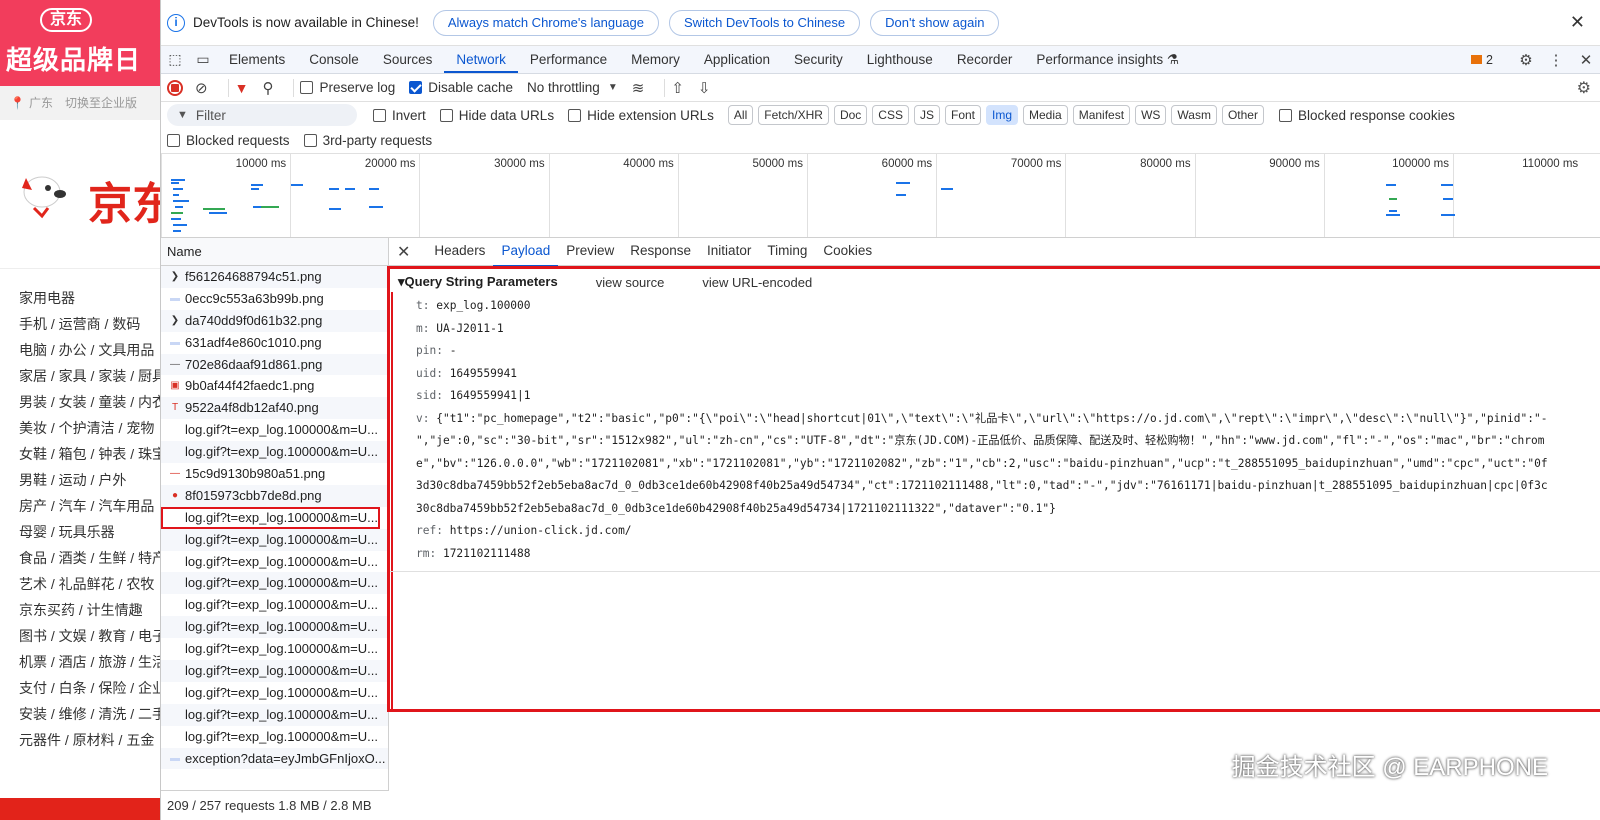 This screenshot has height=820, width=1600. What do you see at coordinates (1002, 115) in the screenshot?
I see `filter-chip-img: Img` at bounding box center [1002, 115].